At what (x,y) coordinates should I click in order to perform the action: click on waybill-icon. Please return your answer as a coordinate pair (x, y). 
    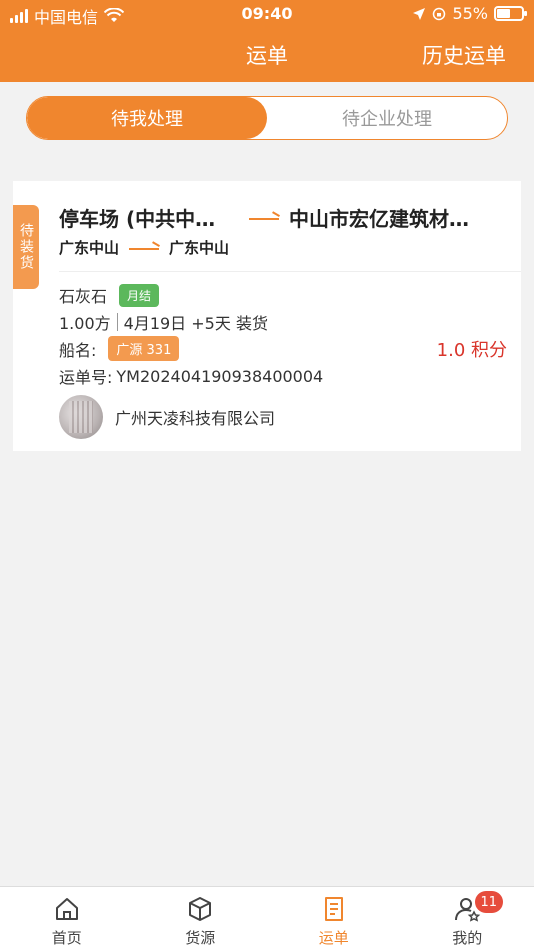
    Looking at the image, I should click on (333, 909).